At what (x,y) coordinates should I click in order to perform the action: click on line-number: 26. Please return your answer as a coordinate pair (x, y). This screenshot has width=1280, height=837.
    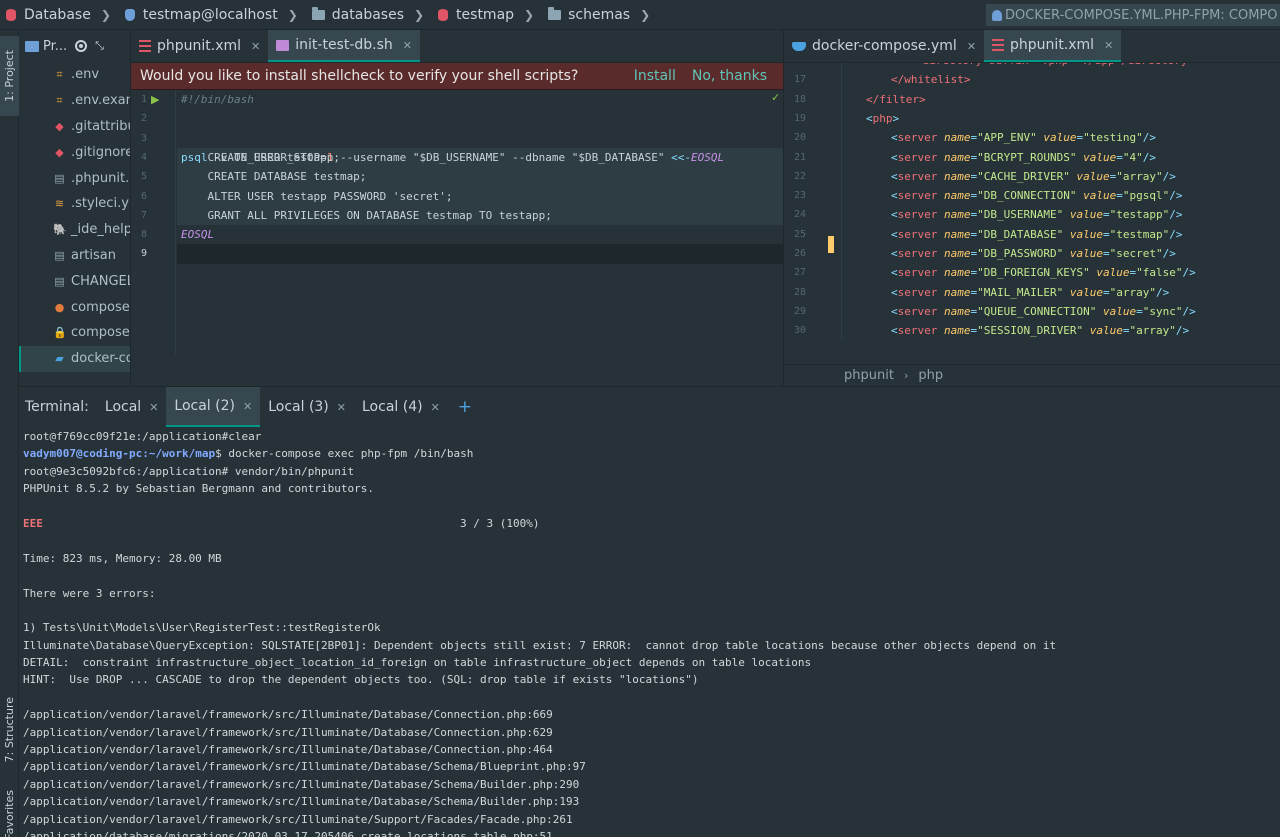
    Looking at the image, I should click on (799, 253).